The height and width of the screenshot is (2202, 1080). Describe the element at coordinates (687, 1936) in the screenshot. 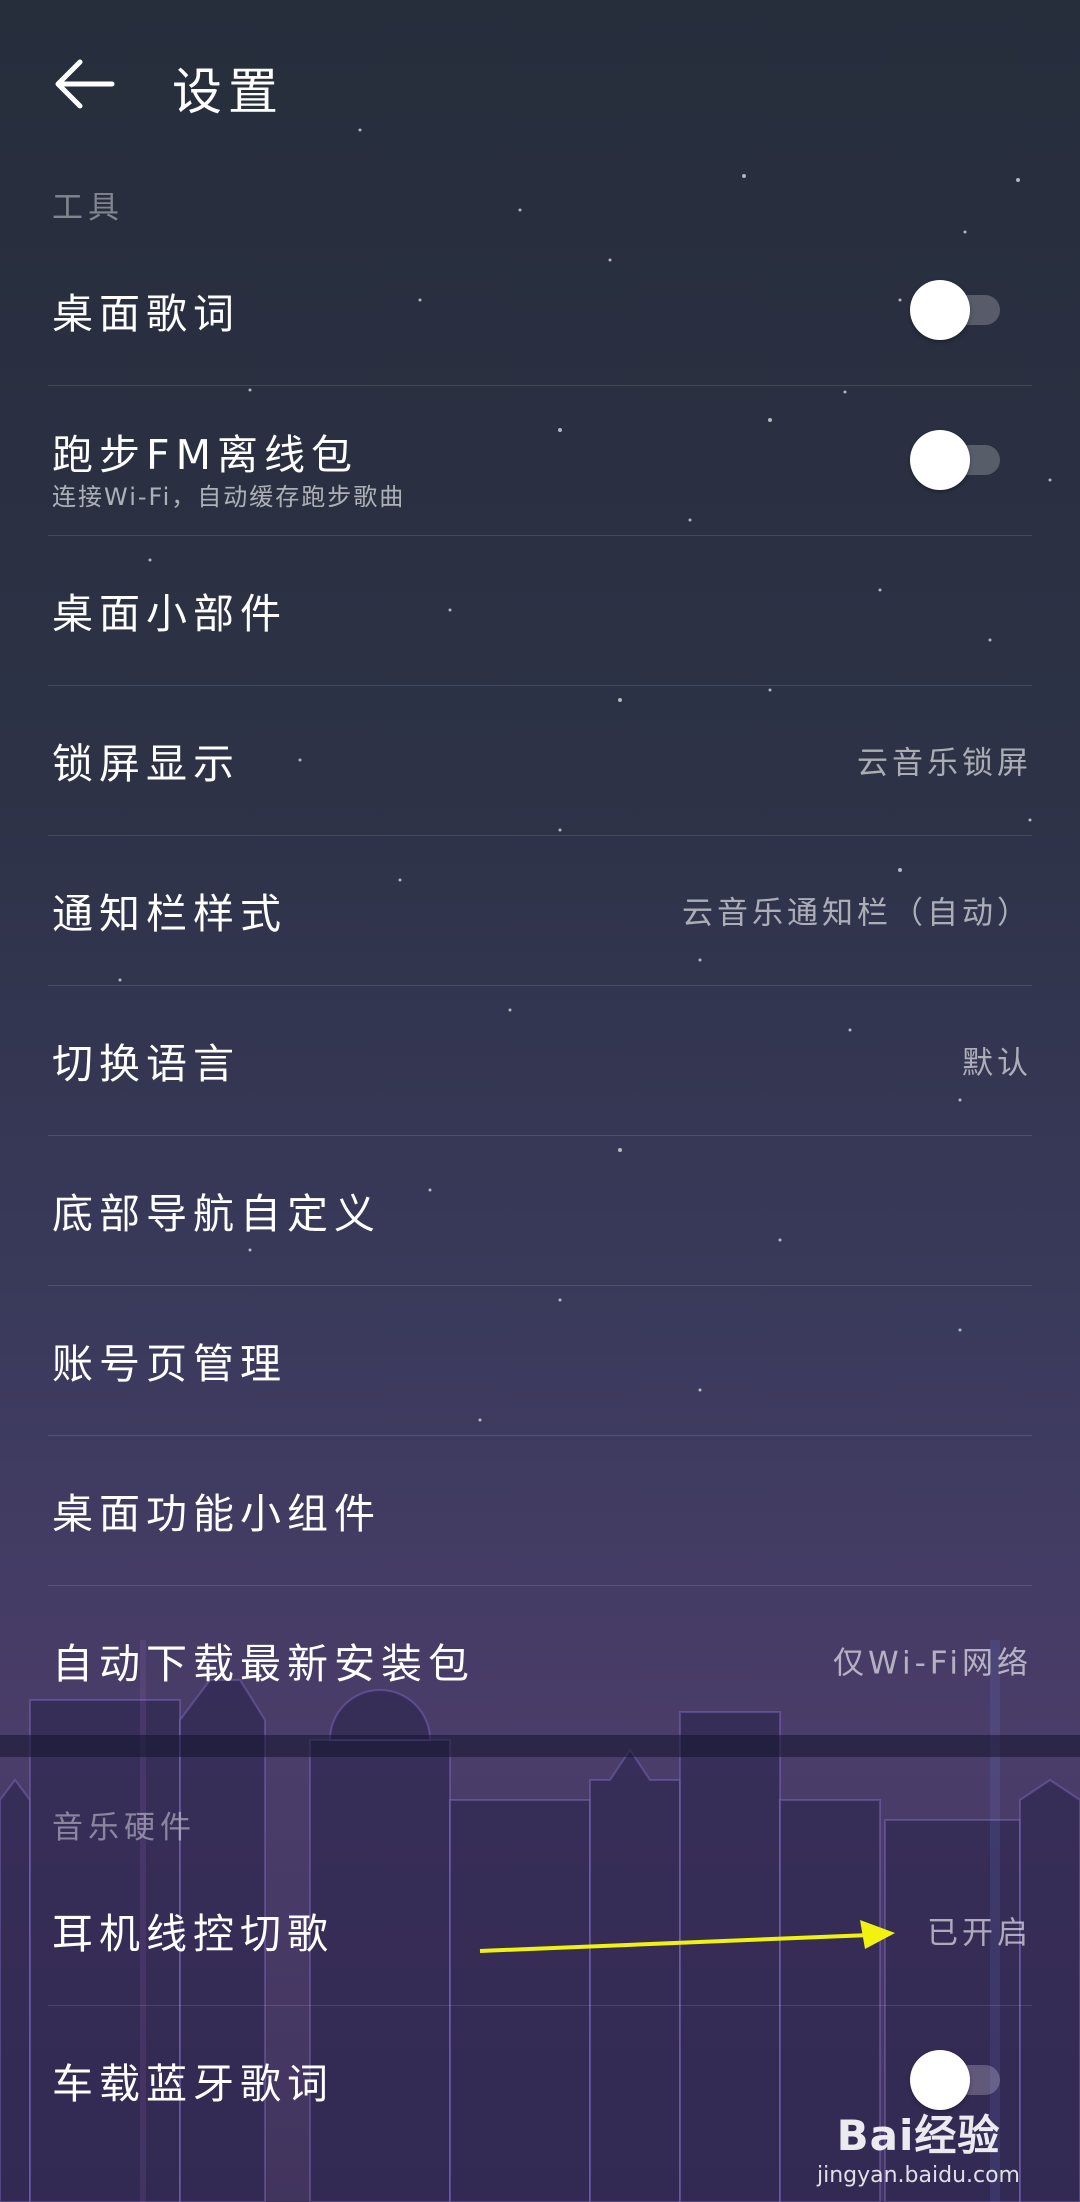

I see `annotation-arrow-icon` at that location.